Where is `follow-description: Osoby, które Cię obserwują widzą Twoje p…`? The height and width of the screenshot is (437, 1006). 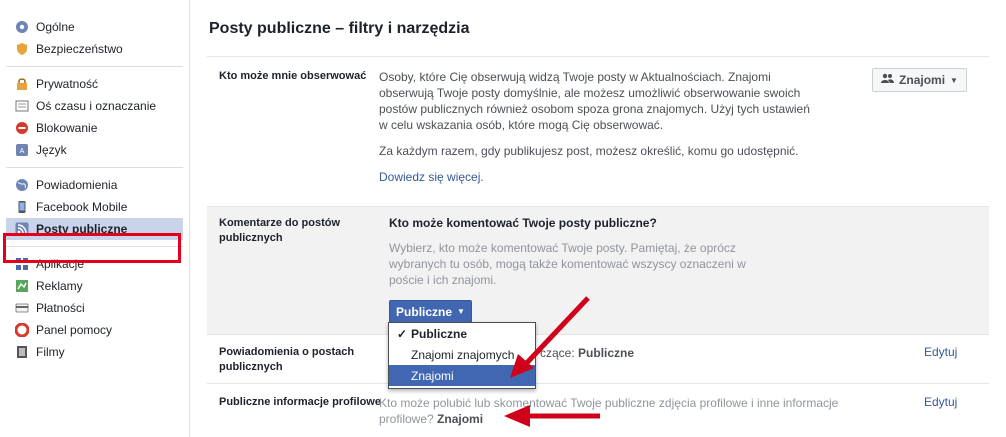
follow-description: Osoby, które Cię obserwują widzą Twoje p… is located at coordinates (594, 101).